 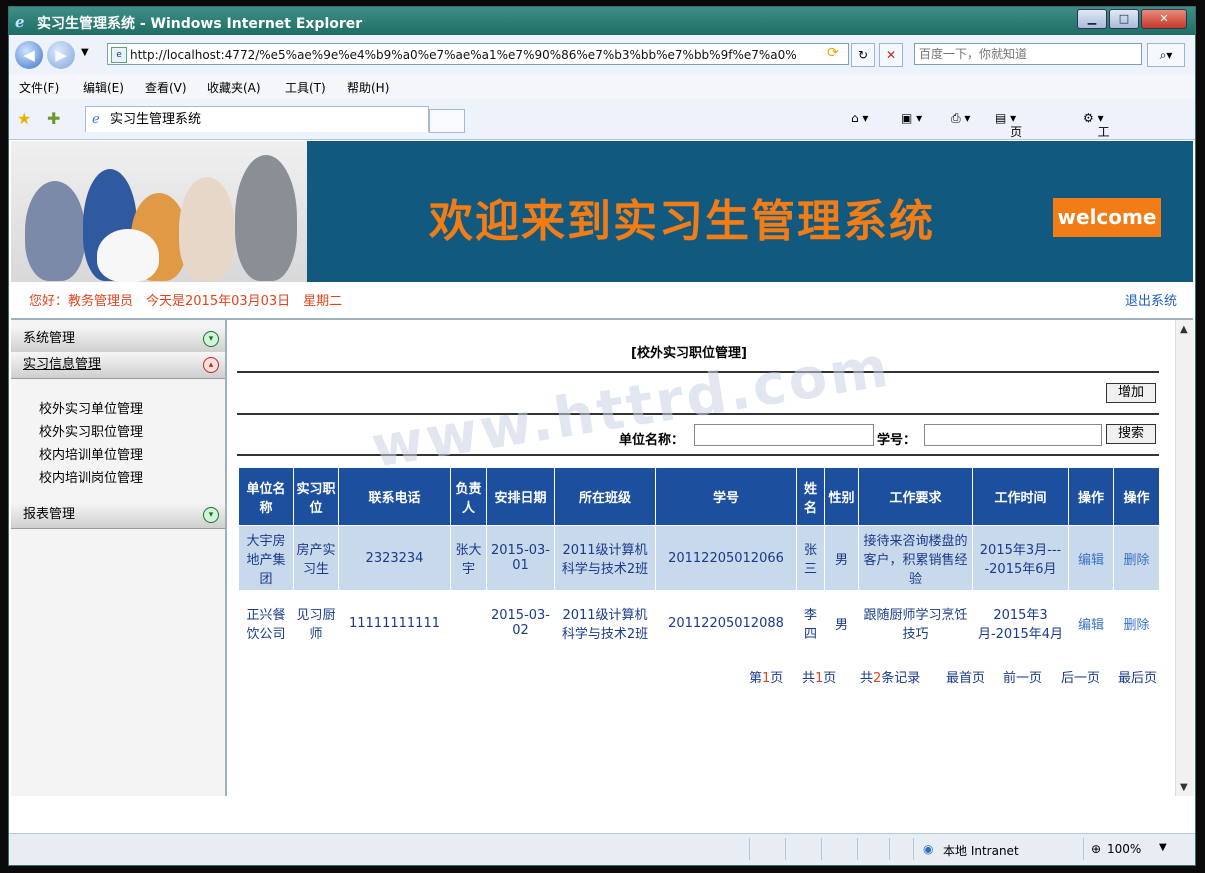 I want to click on add-favorite-icon: ✚, so click(x=53, y=118).